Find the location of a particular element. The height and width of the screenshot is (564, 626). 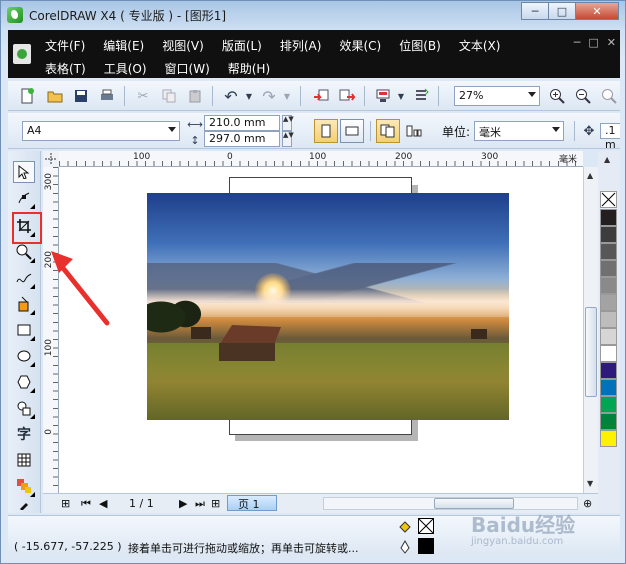

menu-help: 帮助(H) is located at coordinates (249, 68).